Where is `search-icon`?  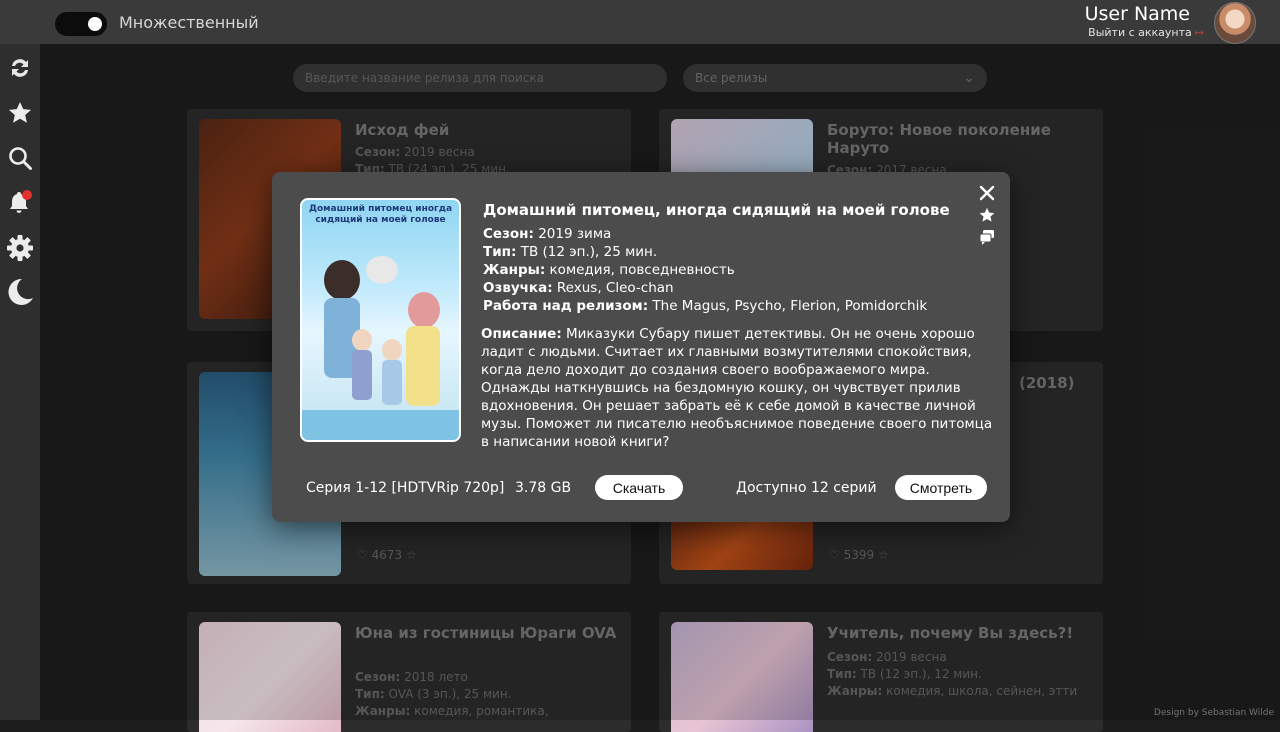 search-icon is located at coordinates (20, 158).